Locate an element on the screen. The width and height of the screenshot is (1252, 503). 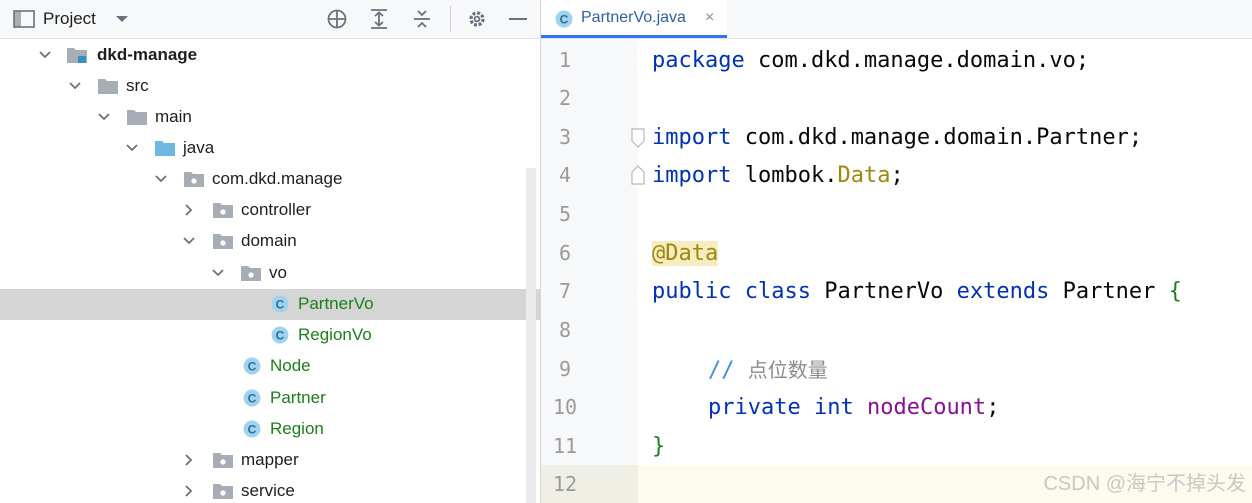
tree-node-com-dkd-manage: com.dkd.manage is located at coordinates (270, 179).